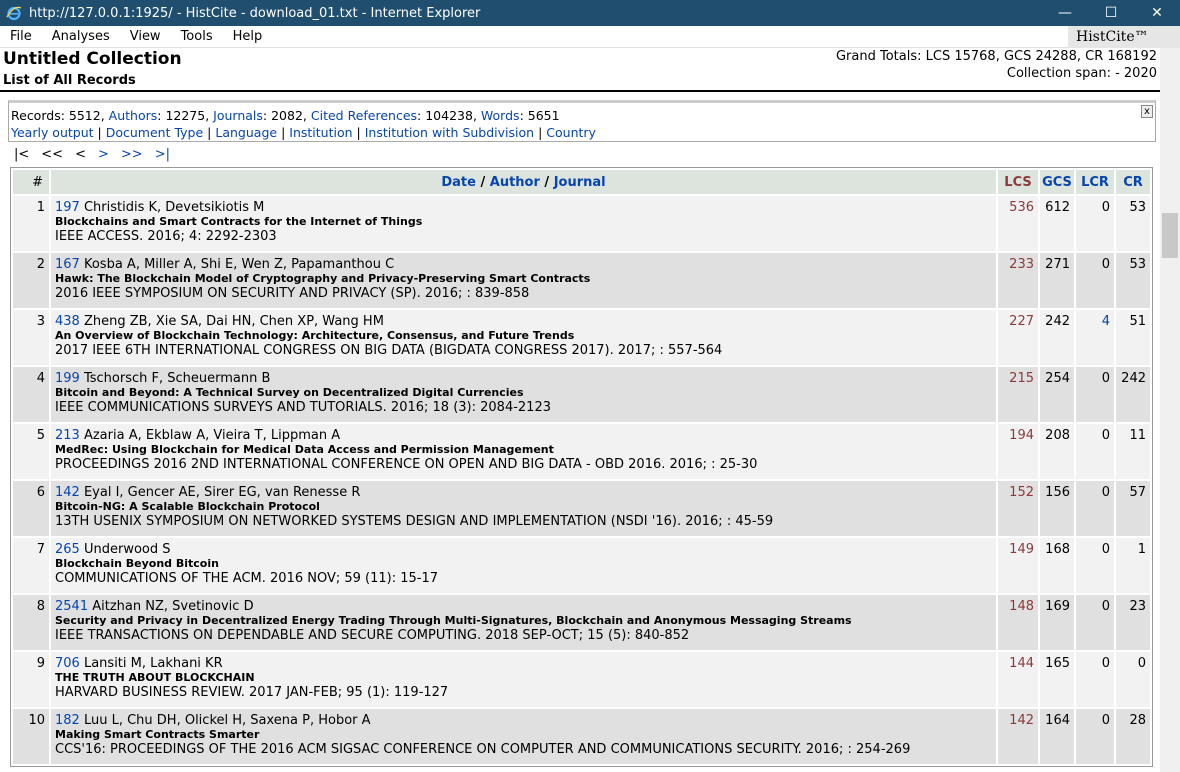  I want to click on close-button: ✕, so click(1157, 13).